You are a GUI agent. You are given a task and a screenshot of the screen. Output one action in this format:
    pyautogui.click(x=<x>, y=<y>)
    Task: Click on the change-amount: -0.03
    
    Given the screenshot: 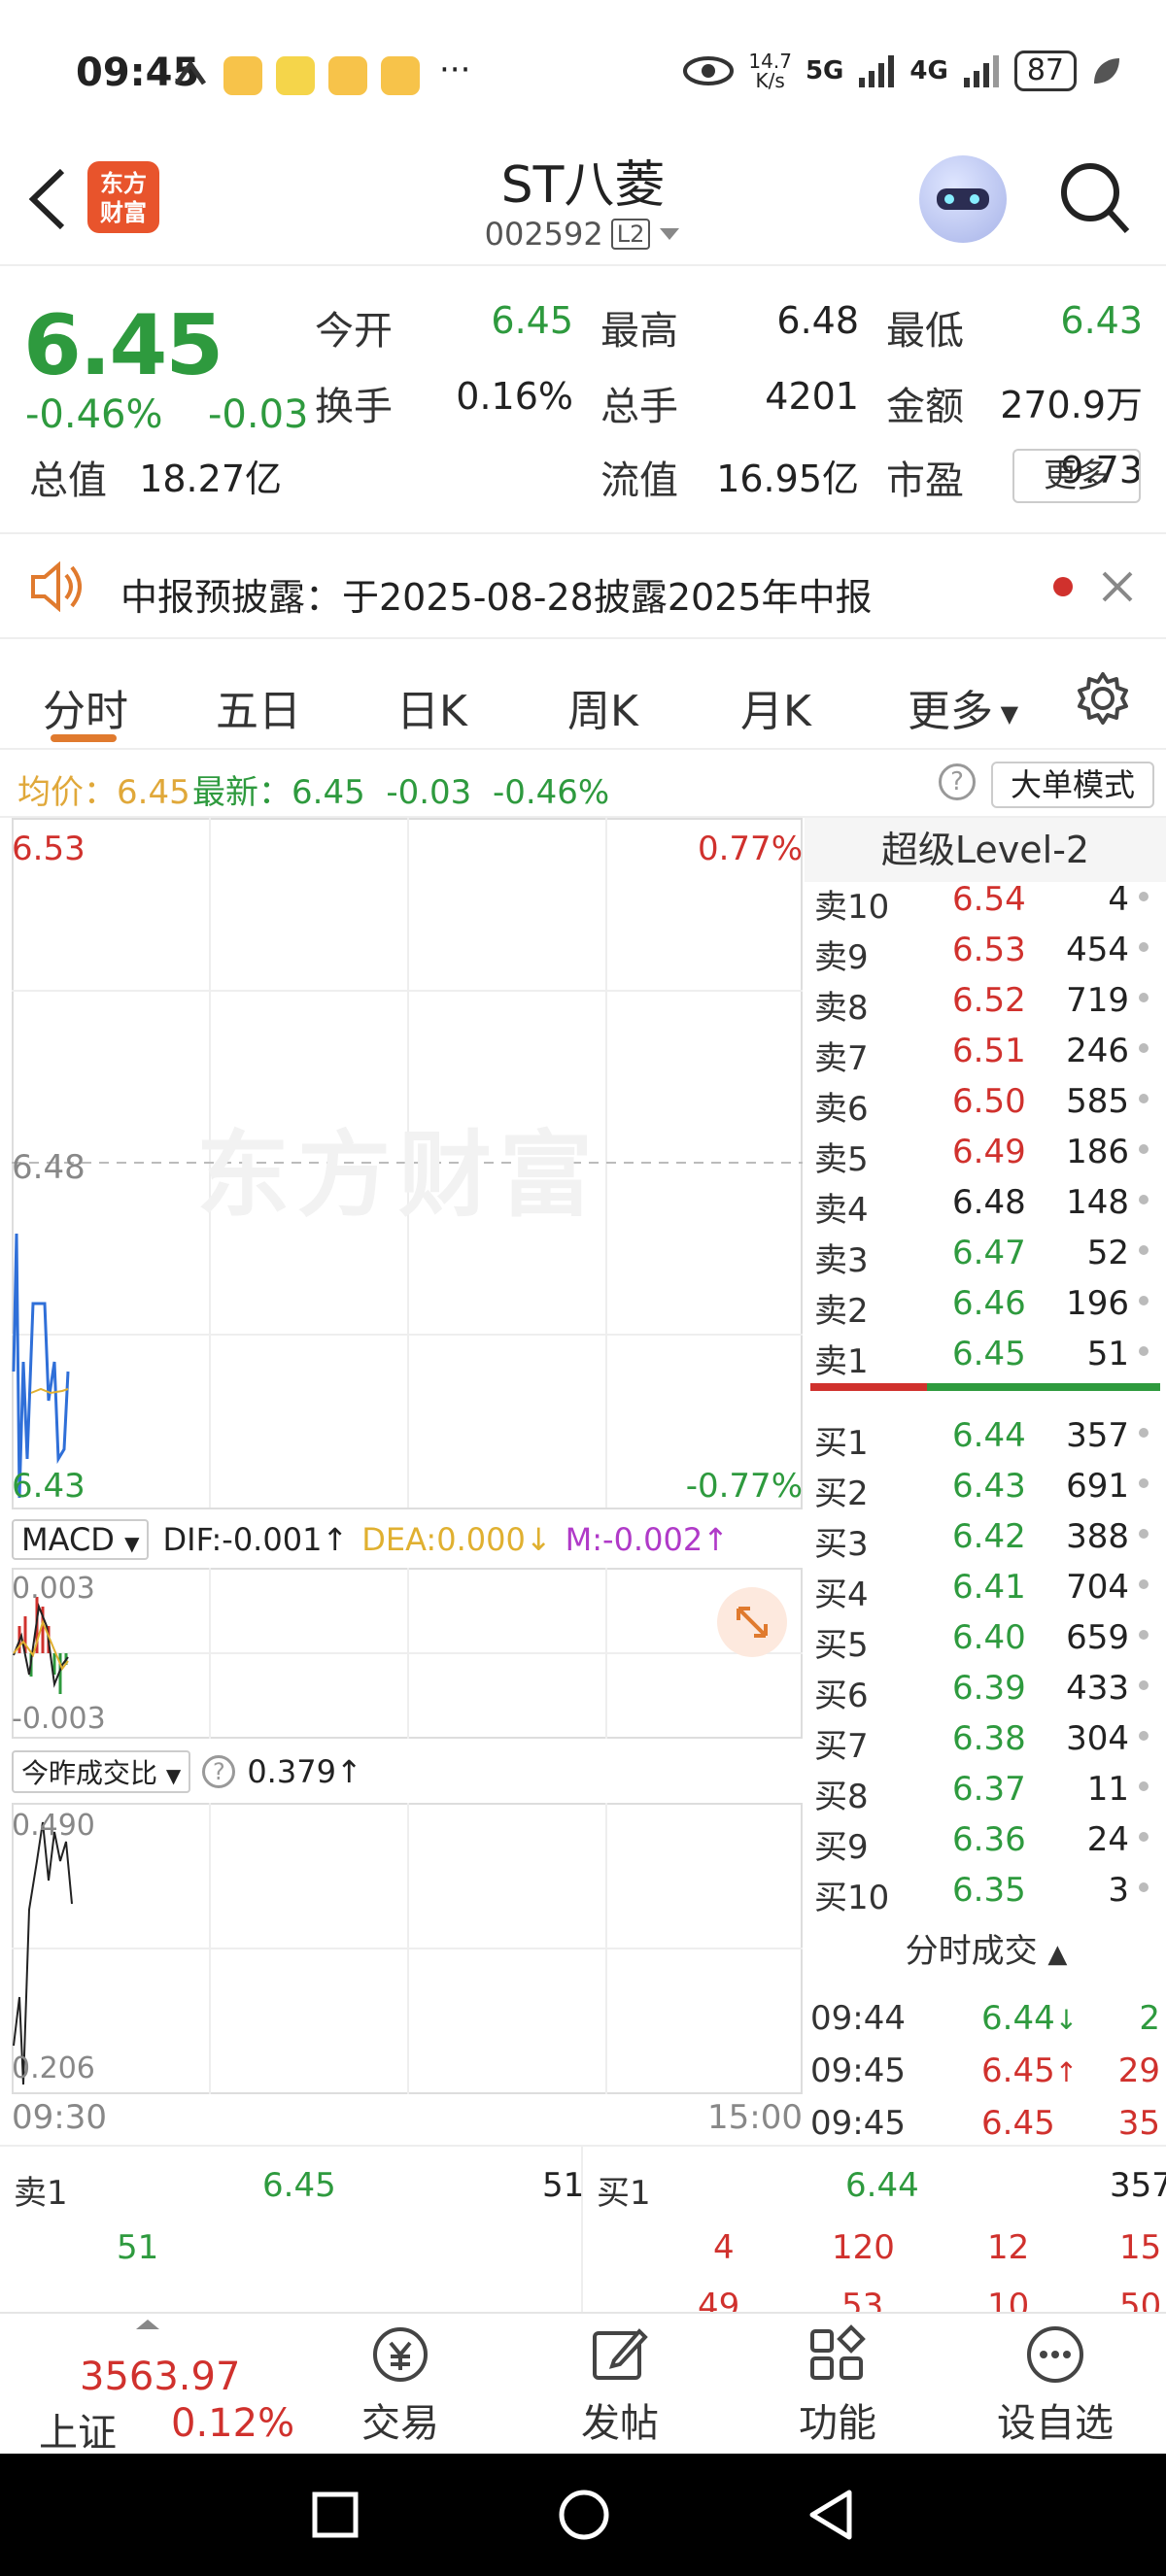 What is the action you would take?
    pyautogui.click(x=258, y=414)
    